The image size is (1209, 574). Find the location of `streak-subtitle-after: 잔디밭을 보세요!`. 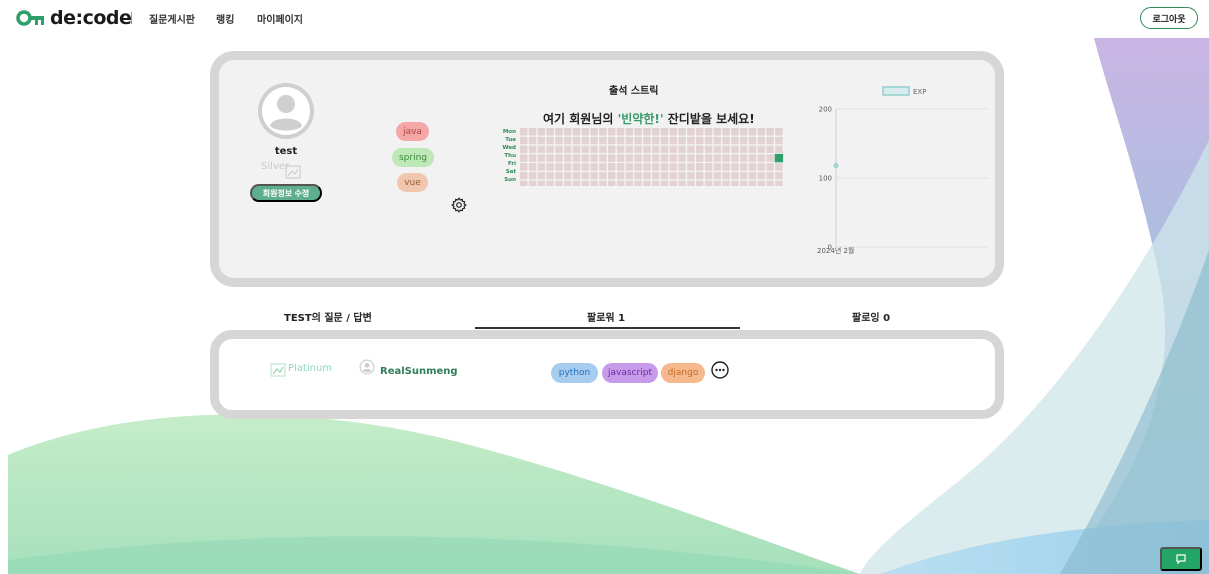

streak-subtitle-after: 잔디밭을 보세요! is located at coordinates (709, 119).